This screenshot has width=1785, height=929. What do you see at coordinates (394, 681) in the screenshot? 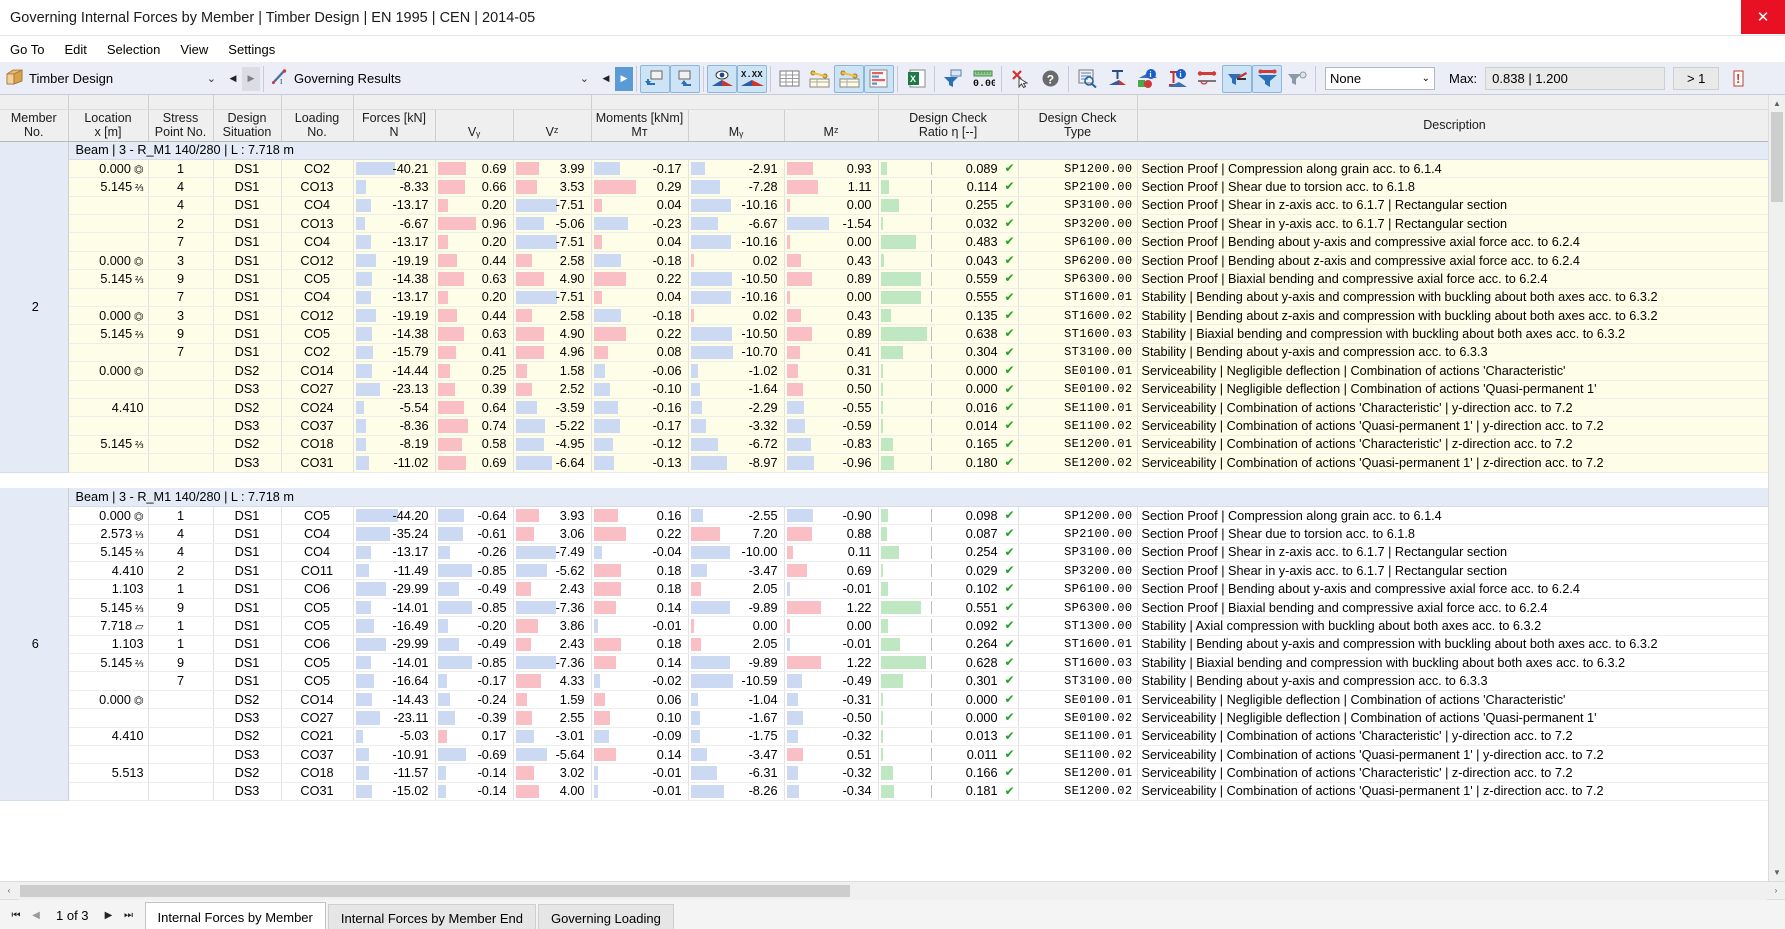
I see `force-n-cell: -16.64` at bounding box center [394, 681].